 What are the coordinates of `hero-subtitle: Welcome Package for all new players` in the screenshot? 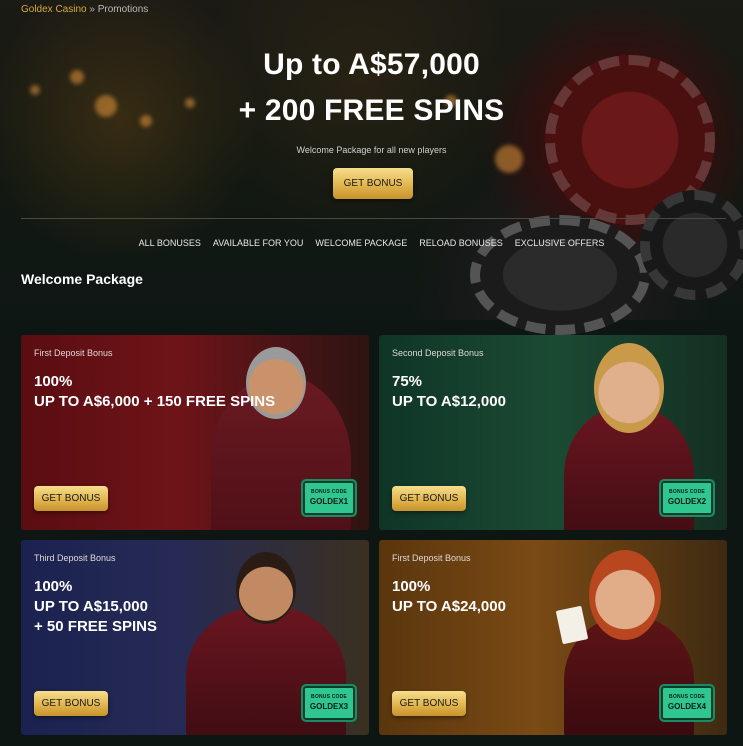 It's located at (371, 150).